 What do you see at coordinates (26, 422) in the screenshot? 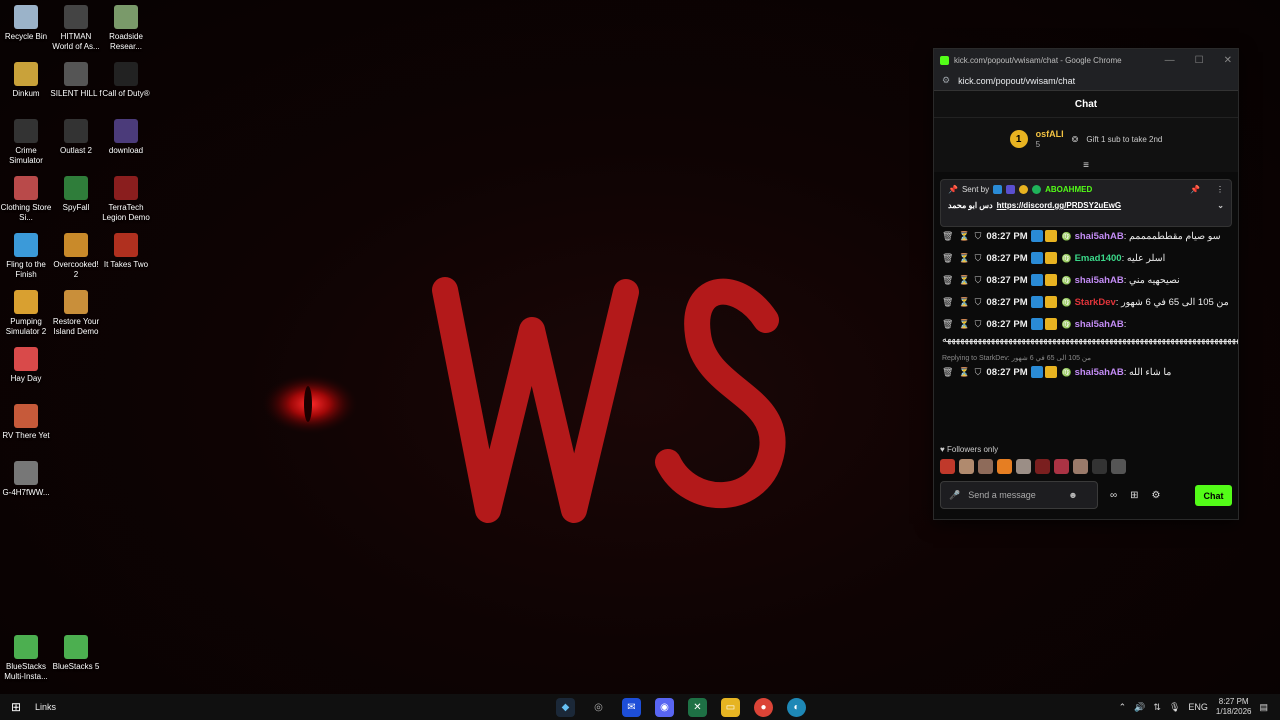
I see `desktop-icon: RV There Yet` at bounding box center [26, 422].